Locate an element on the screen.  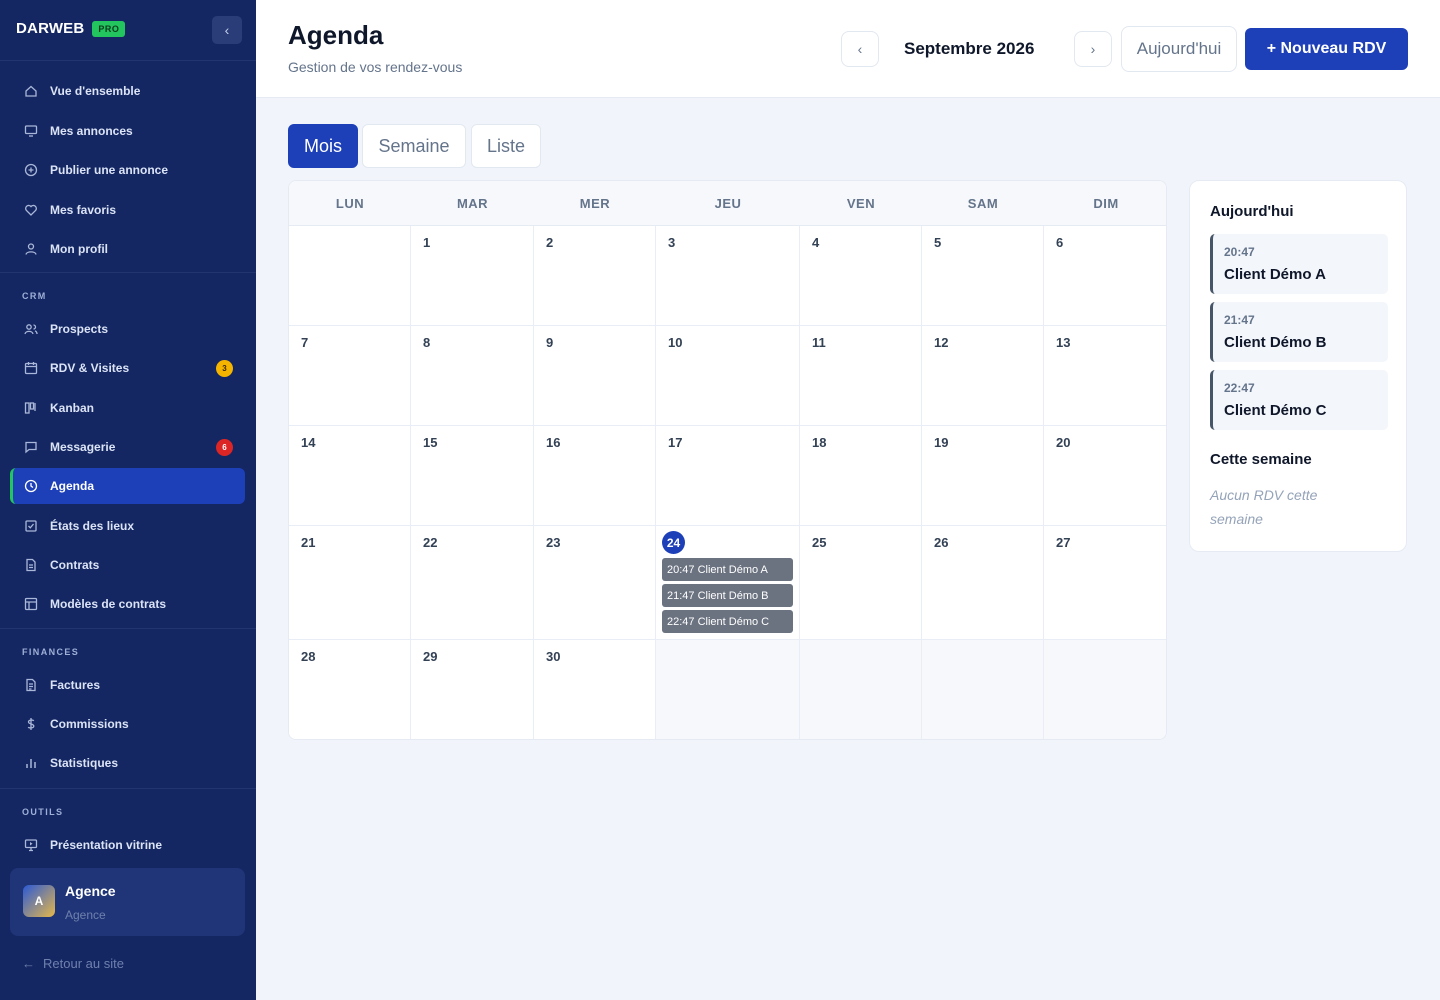
sidebar-item-commissions: Commissions is located at coordinates (127, 724).